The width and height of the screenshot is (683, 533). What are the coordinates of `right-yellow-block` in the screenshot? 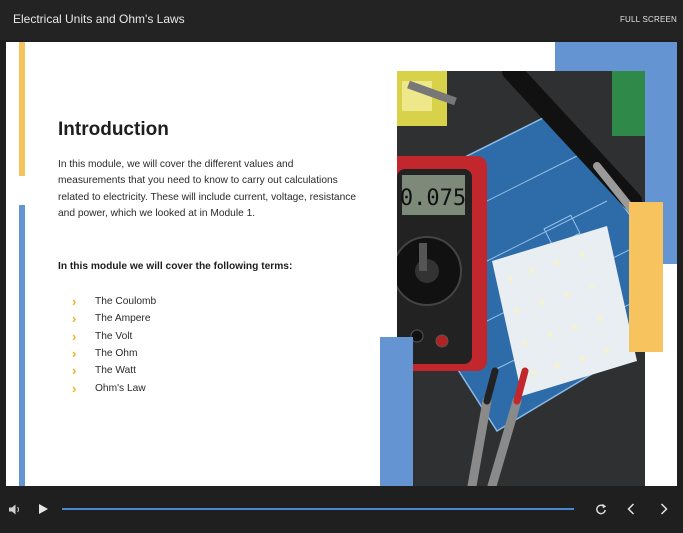 It's located at (646, 277).